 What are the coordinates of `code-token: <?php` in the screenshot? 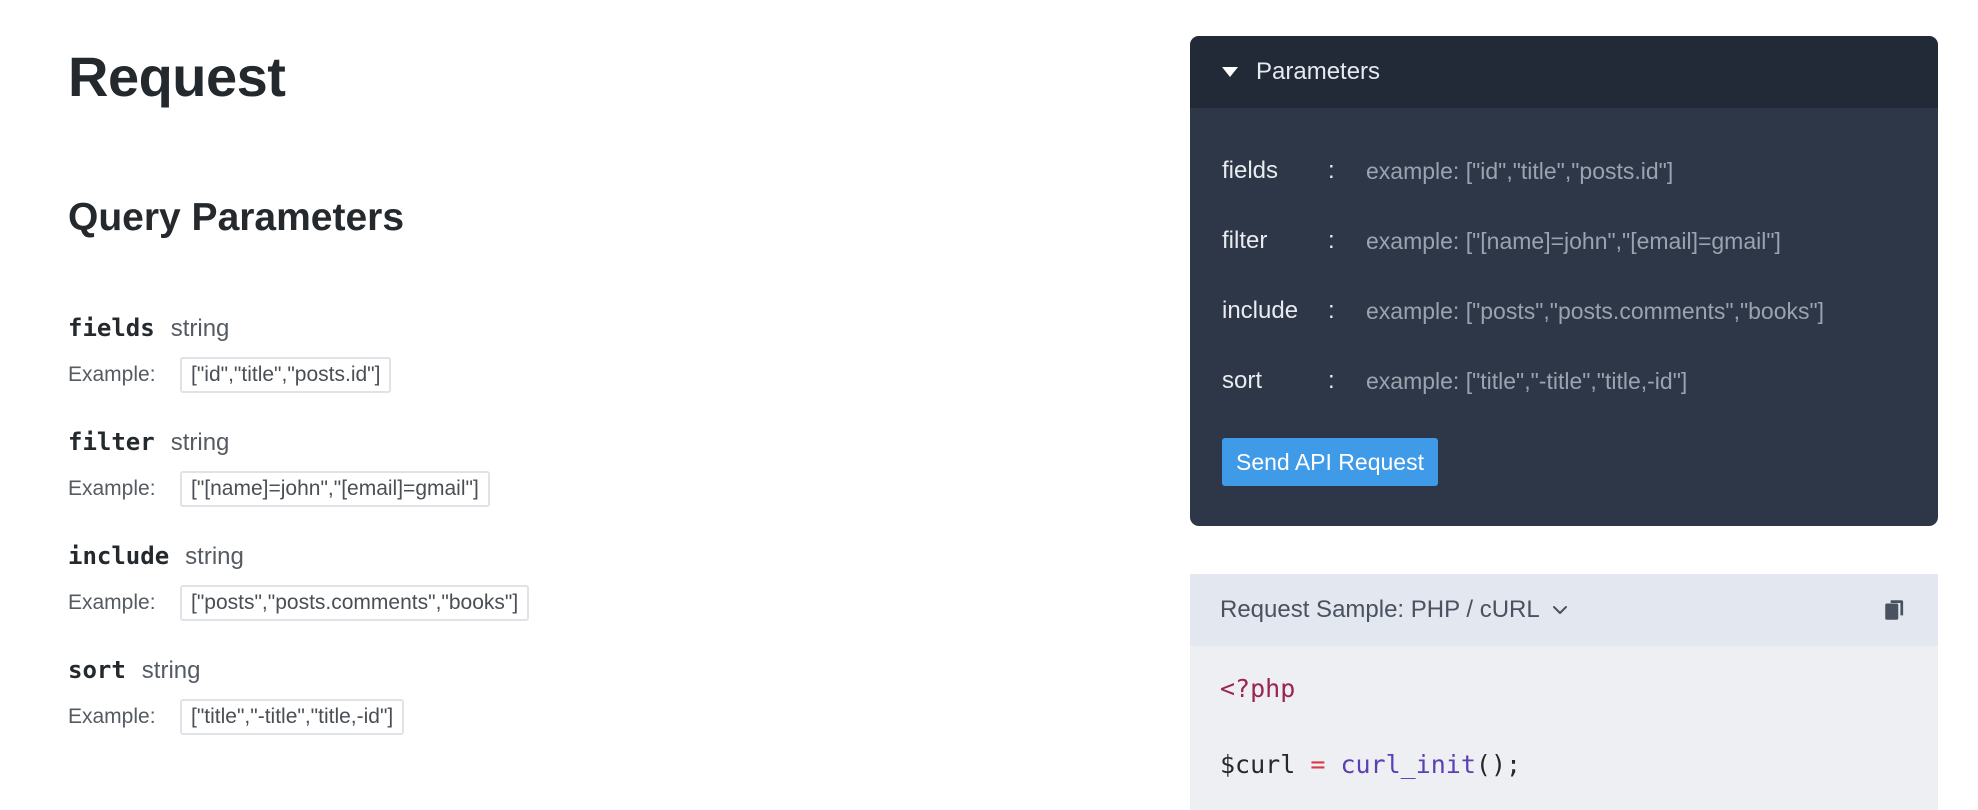 It's located at (1258, 688).